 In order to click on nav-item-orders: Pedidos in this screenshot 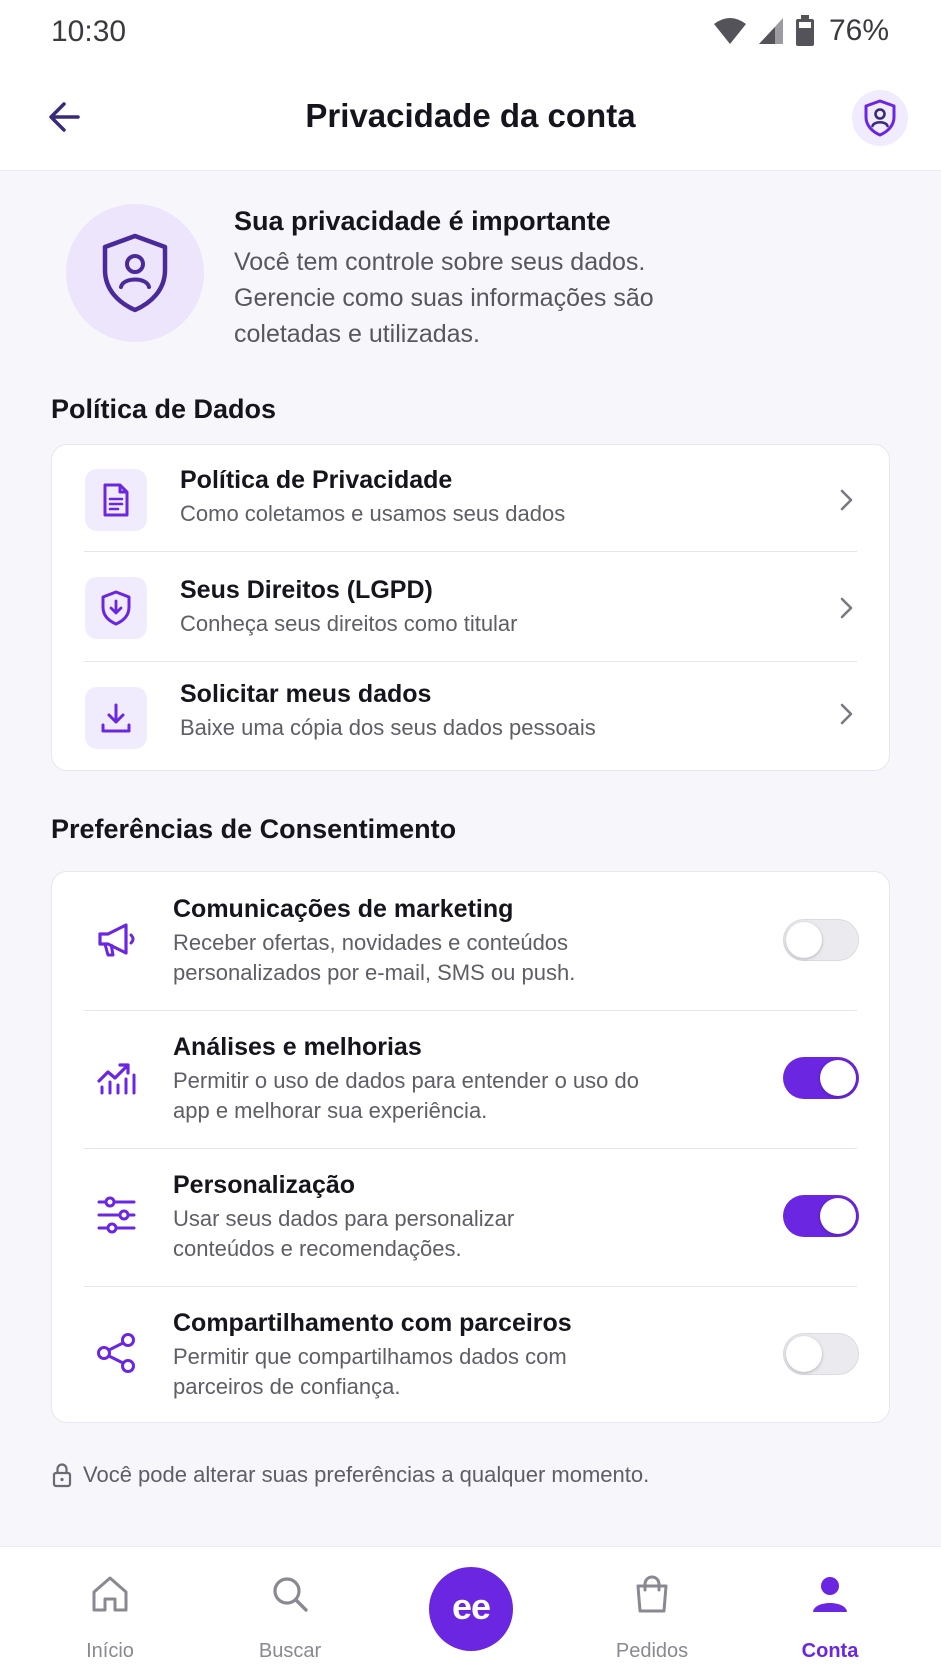, I will do `click(652, 1609)`.